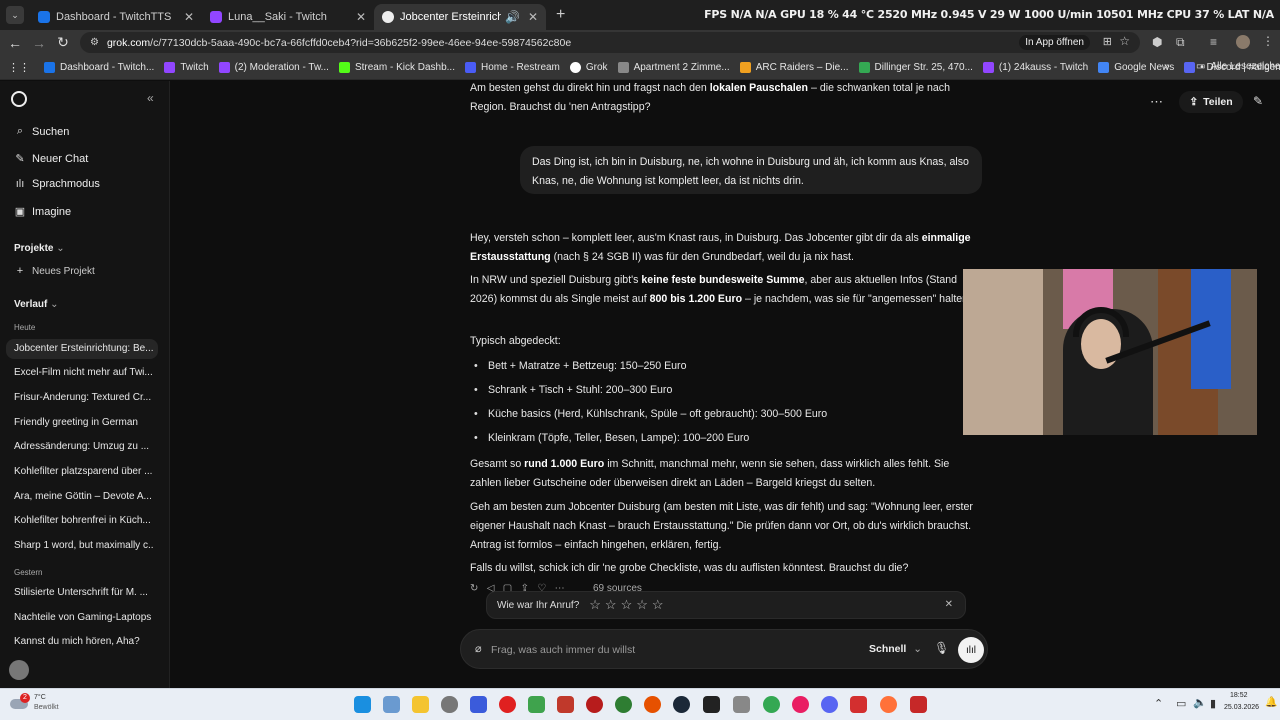 This screenshot has height=720, width=1280. I want to click on tab-search-icon: ⌄, so click(15, 15).